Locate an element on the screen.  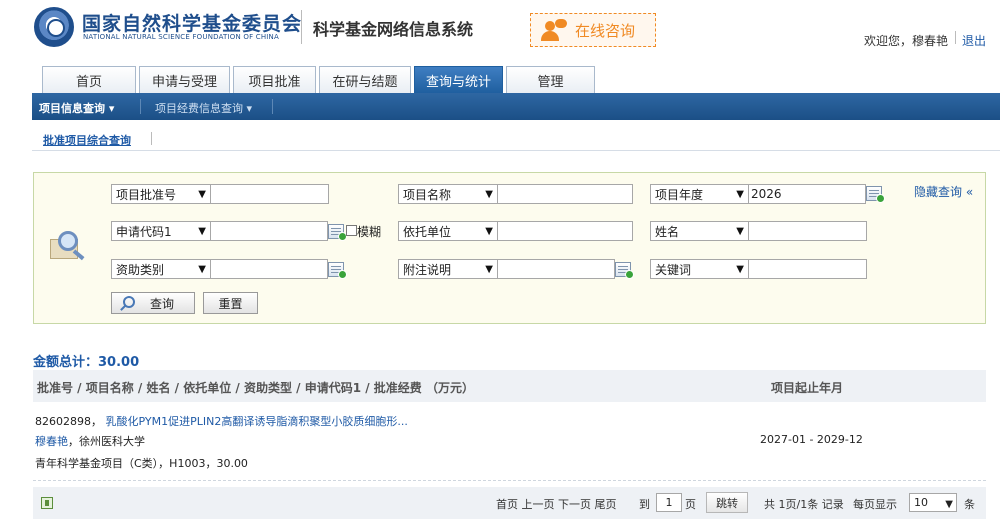
breadcrumb-divider is located at coordinates (151, 138).